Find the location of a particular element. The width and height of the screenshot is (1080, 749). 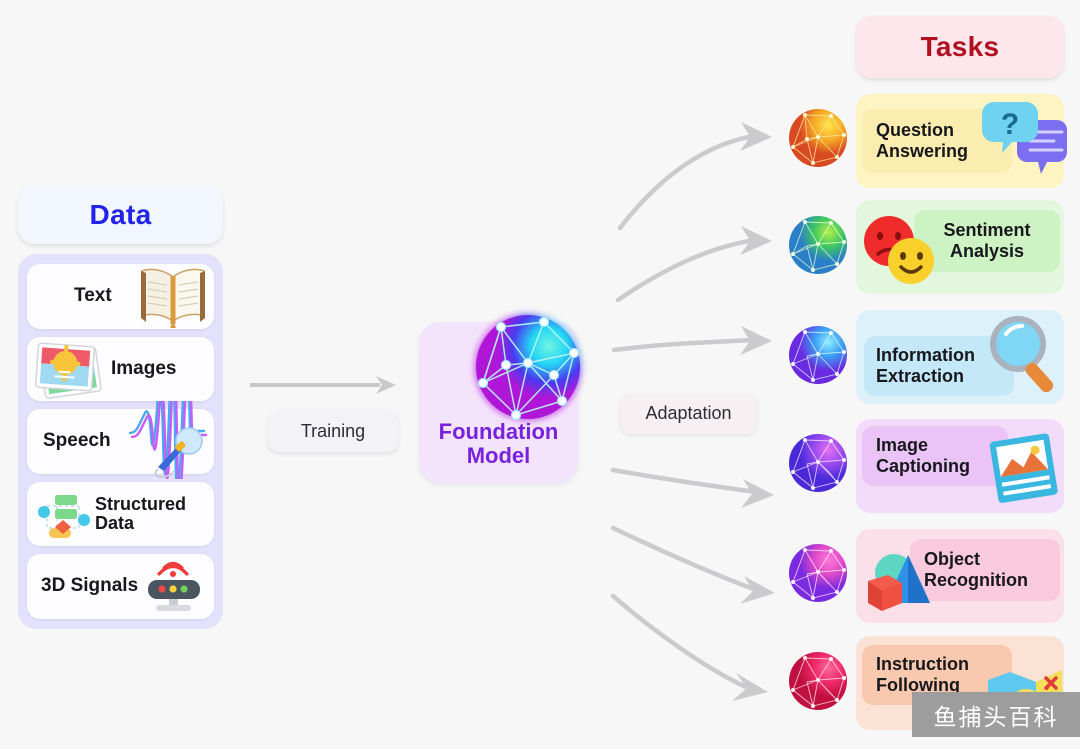

adaptation-label: Adaptation is located at coordinates (688, 413).